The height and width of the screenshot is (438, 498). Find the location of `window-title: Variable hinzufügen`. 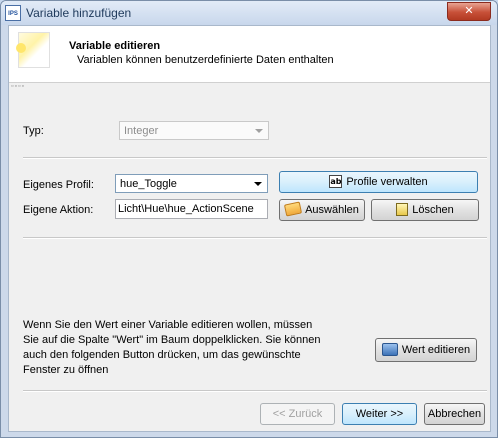

window-title: Variable hinzufügen is located at coordinates (79, 13).